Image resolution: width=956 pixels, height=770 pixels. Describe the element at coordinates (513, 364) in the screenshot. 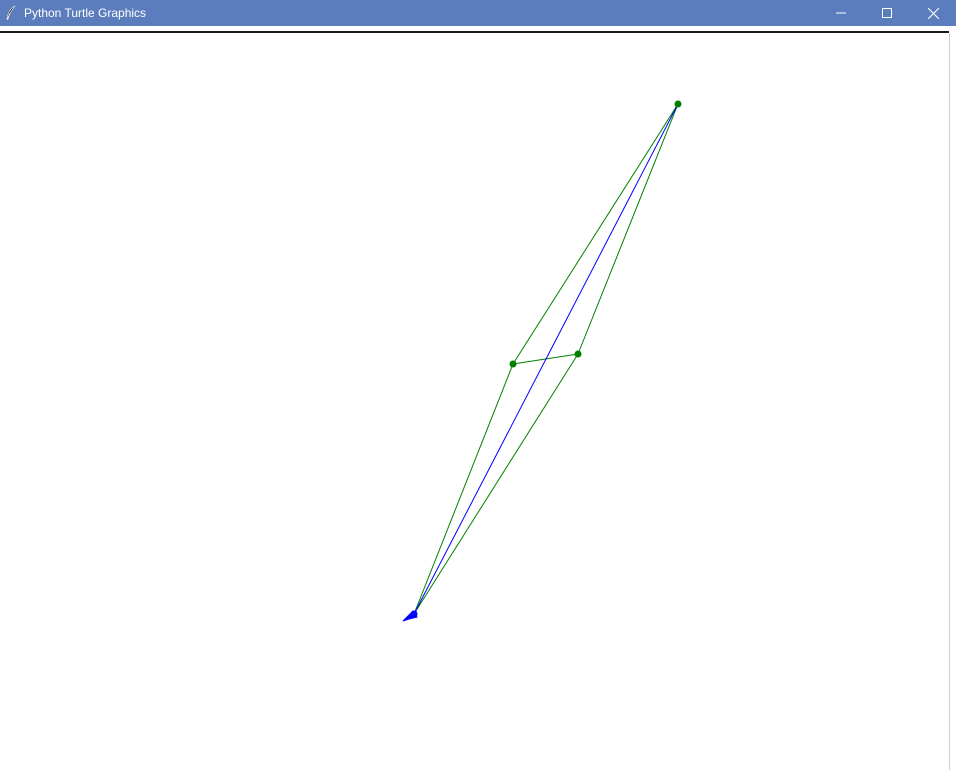

I see `dot-left` at that location.